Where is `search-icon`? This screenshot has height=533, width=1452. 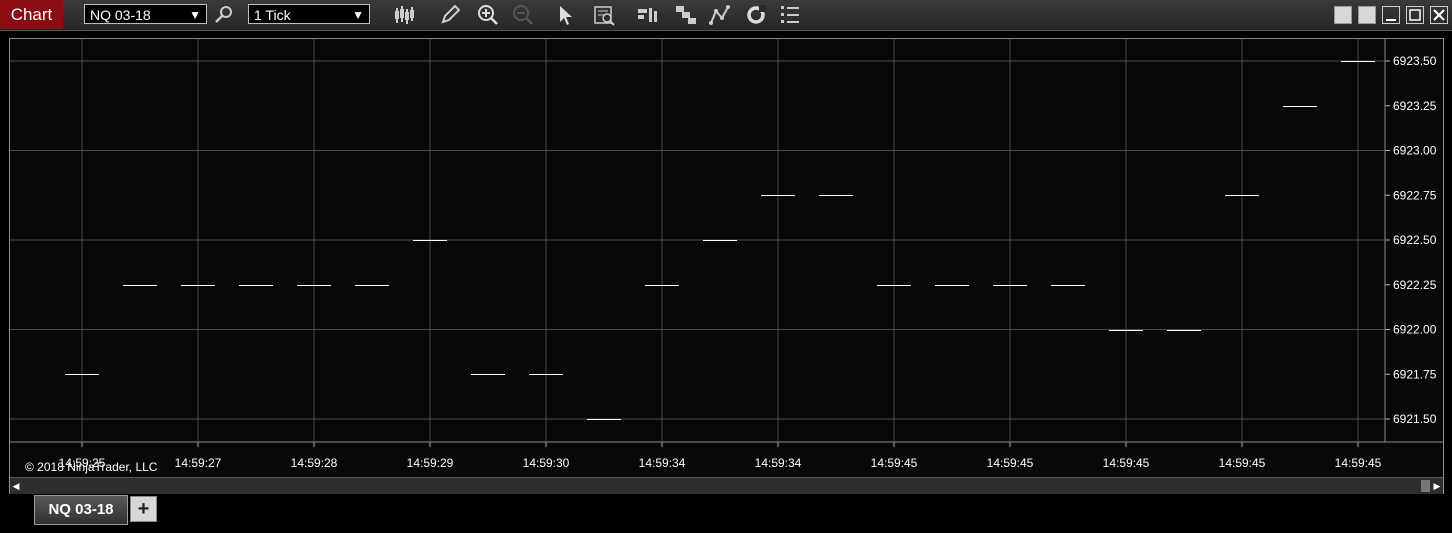
search-icon is located at coordinates (224, 15).